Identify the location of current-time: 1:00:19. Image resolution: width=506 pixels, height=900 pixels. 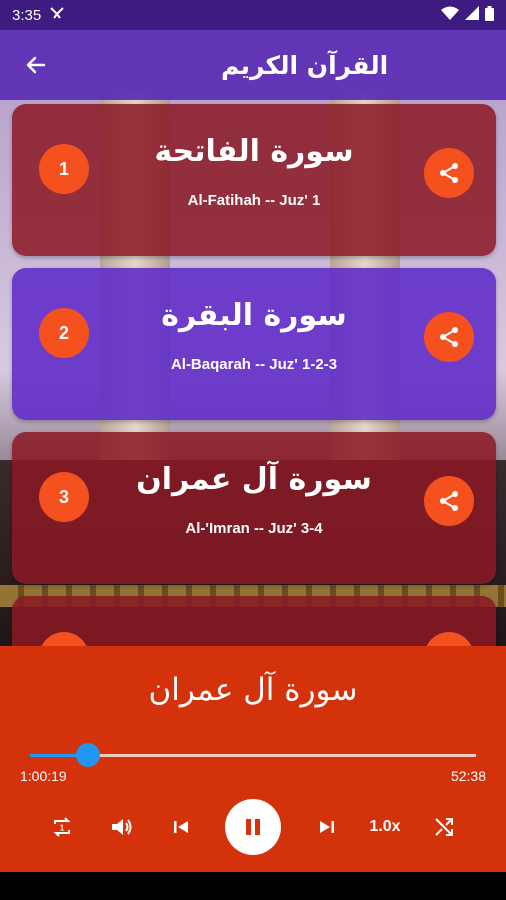
(43, 776).